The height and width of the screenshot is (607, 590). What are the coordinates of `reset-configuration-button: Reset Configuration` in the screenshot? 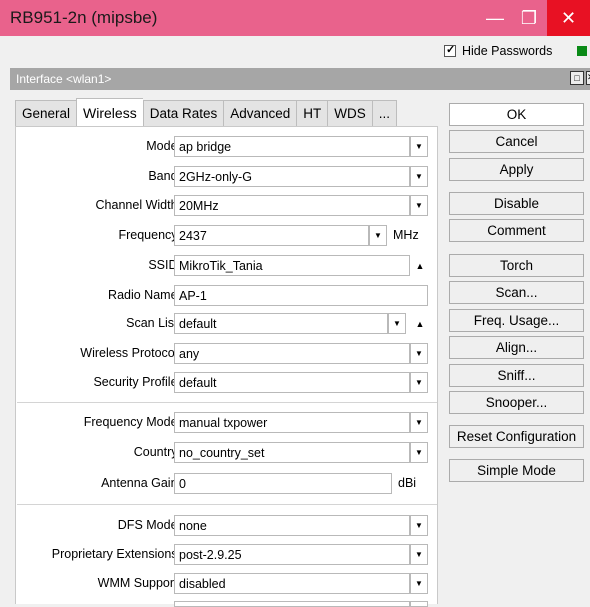 It's located at (516, 436).